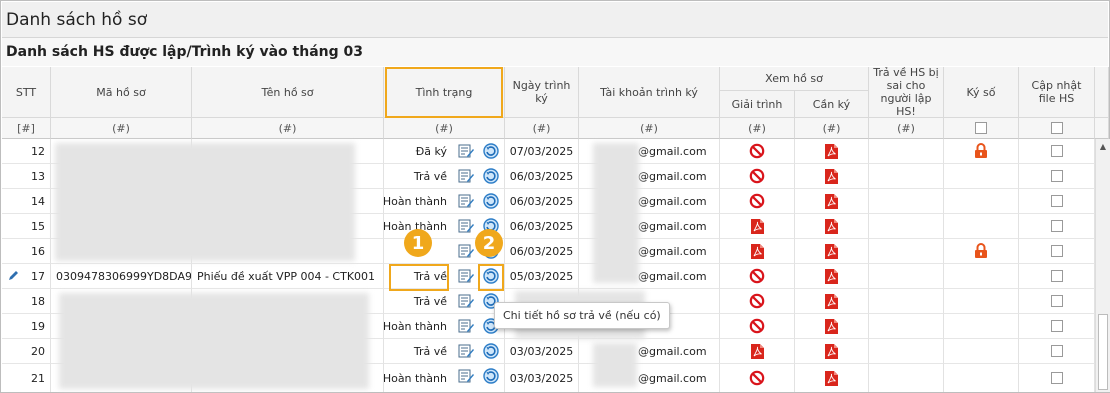 This screenshot has width=1110, height=393. What do you see at coordinates (214, 341) in the screenshot?
I see `redacted-area` at bounding box center [214, 341].